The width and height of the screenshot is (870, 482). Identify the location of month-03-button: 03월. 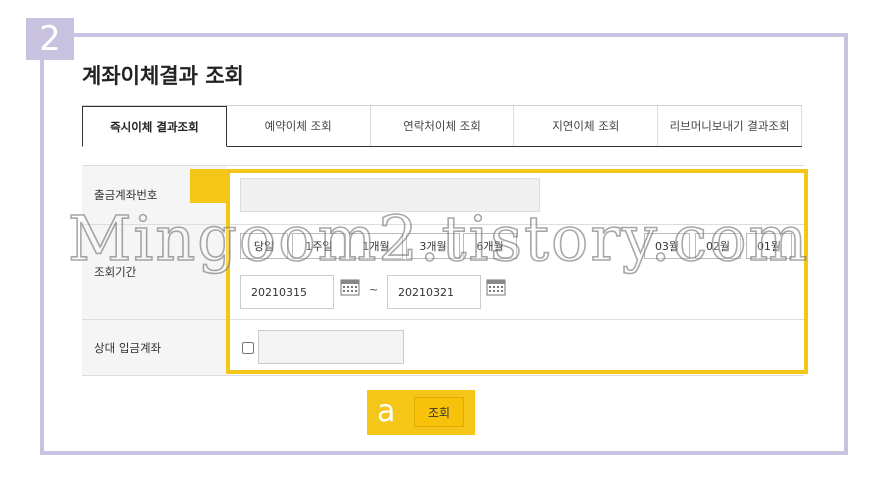
(667, 246).